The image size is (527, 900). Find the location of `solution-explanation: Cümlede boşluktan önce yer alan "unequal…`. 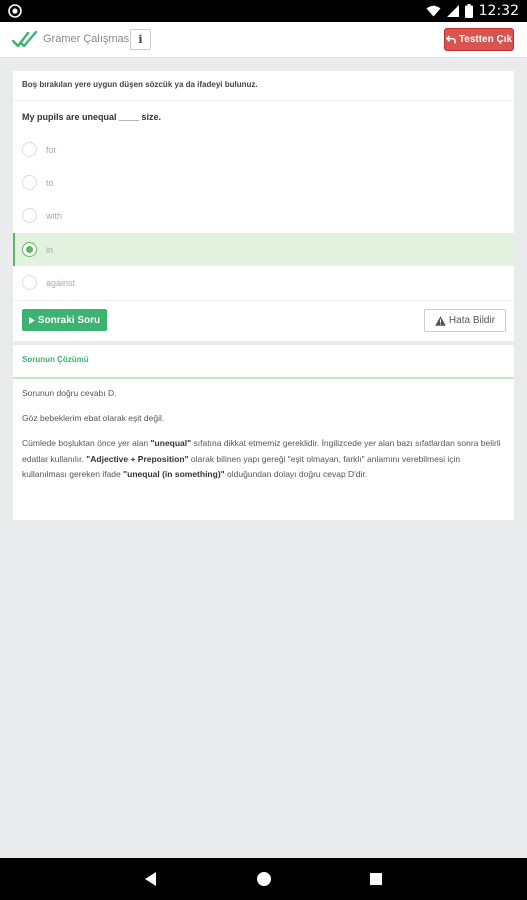

solution-explanation: Cümlede boşluktan önce yer alan "unequal… is located at coordinates (264, 459).